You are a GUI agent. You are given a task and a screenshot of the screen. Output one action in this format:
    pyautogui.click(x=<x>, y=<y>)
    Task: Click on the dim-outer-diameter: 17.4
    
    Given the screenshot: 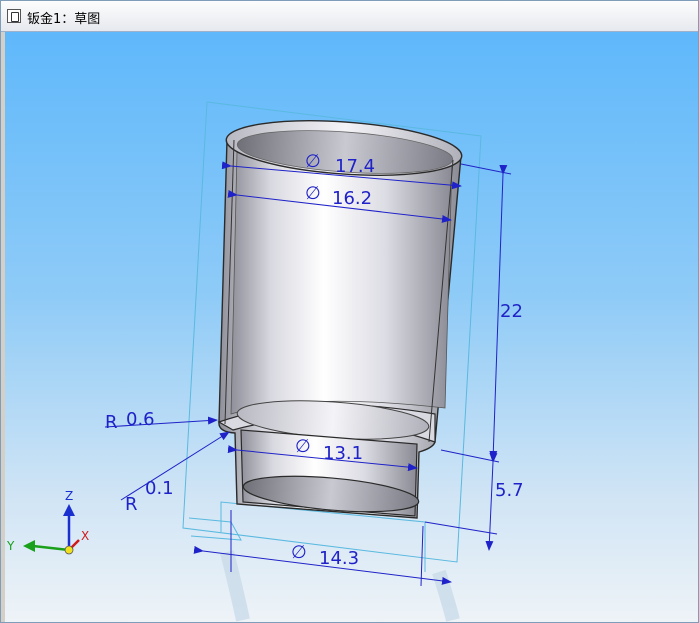 What is the action you would take?
    pyautogui.click(x=355, y=166)
    